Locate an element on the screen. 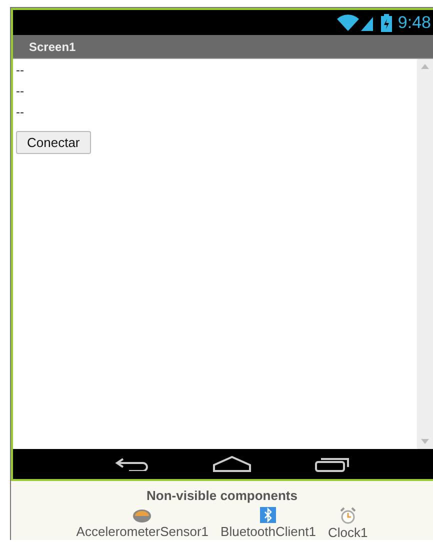  recent-apps-icon is located at coordinates (333, 464).